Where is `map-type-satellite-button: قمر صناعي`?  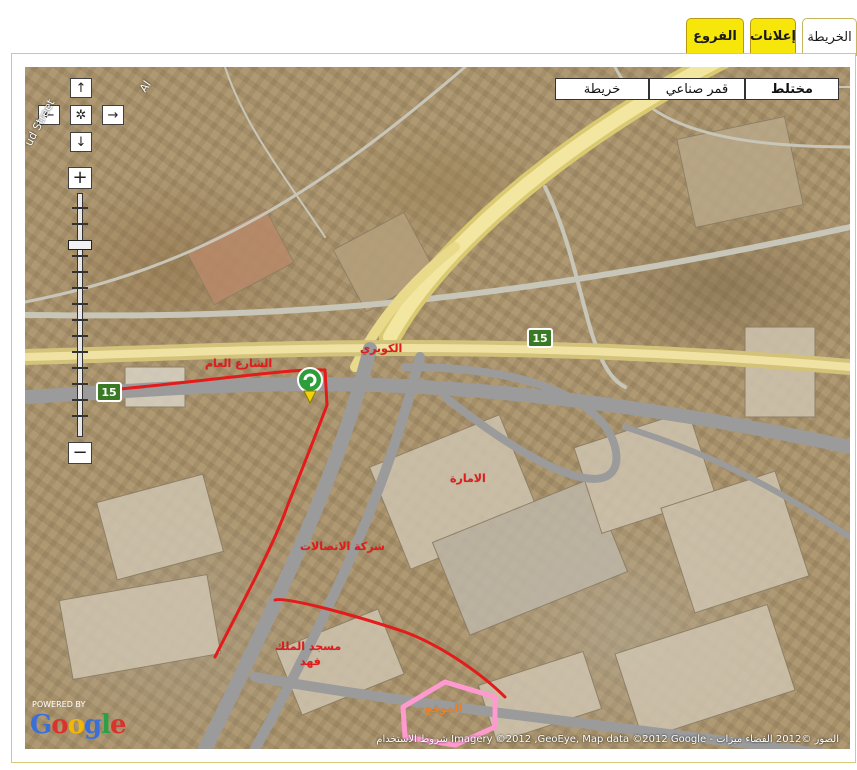 map-type-satellite-button: قمر صناعي is located at coordinates (697, 89).